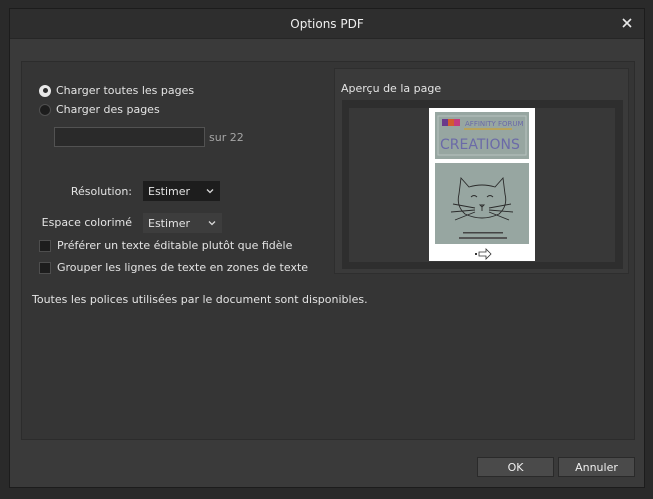  Describe the element at coordinates (627, 23) in the screenshot. I see `close-icon` at that location.